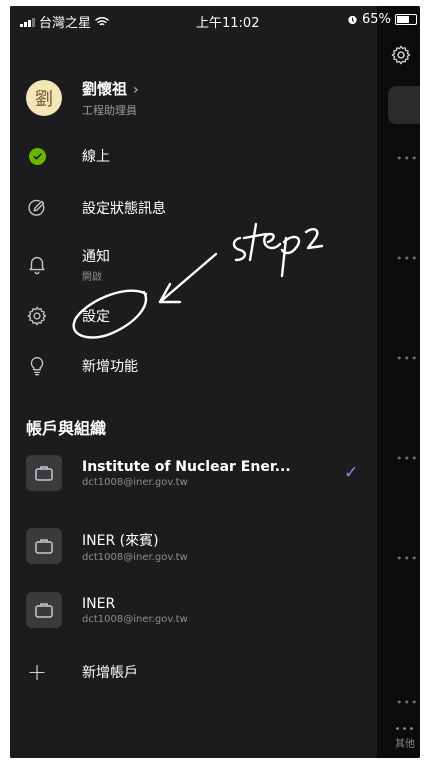 The width and height of the screenshot is (427, 760). I want to click on menu-item-label: 新增功能, so click(110, 367).